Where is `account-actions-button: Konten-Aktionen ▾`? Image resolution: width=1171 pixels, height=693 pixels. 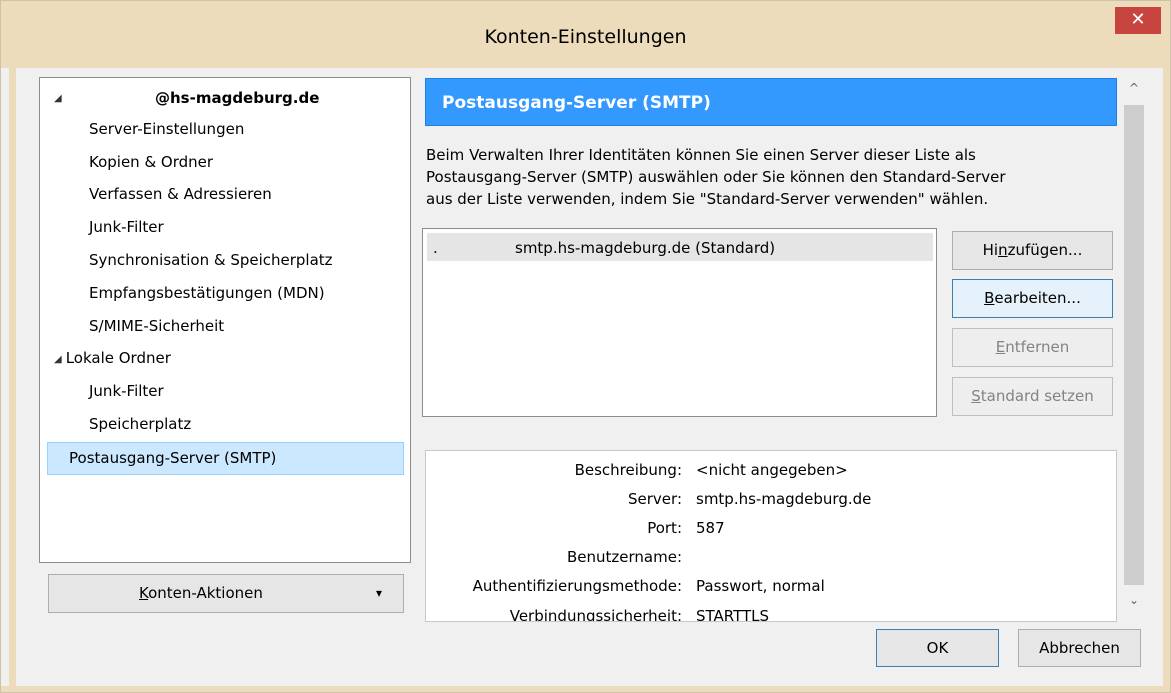 account-actions-button: Konten-Aktionen ▾ is located at coordinates (226, 593).